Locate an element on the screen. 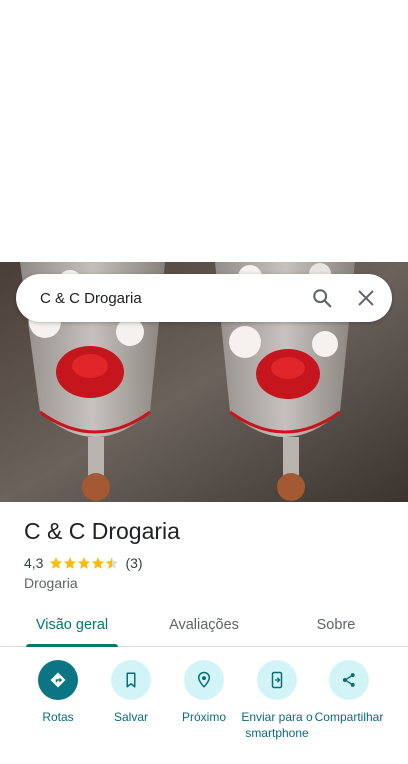 The width and height of the screenshot is (408, 764). save-button: Salvar is located at coordinates (131, 692).